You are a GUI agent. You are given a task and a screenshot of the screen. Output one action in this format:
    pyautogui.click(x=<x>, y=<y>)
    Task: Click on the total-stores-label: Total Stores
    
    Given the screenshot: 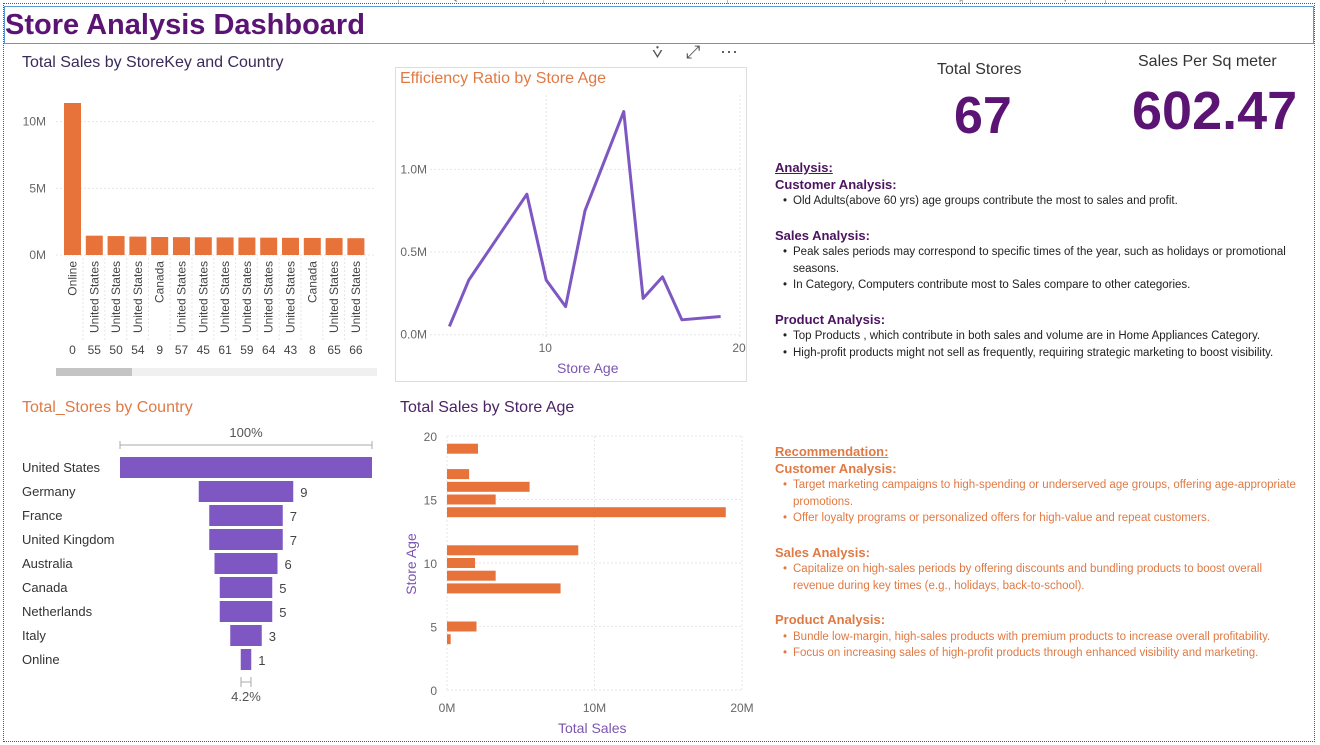 What is the action you would take?
    pyautogui.click(x=979, y=69)
    